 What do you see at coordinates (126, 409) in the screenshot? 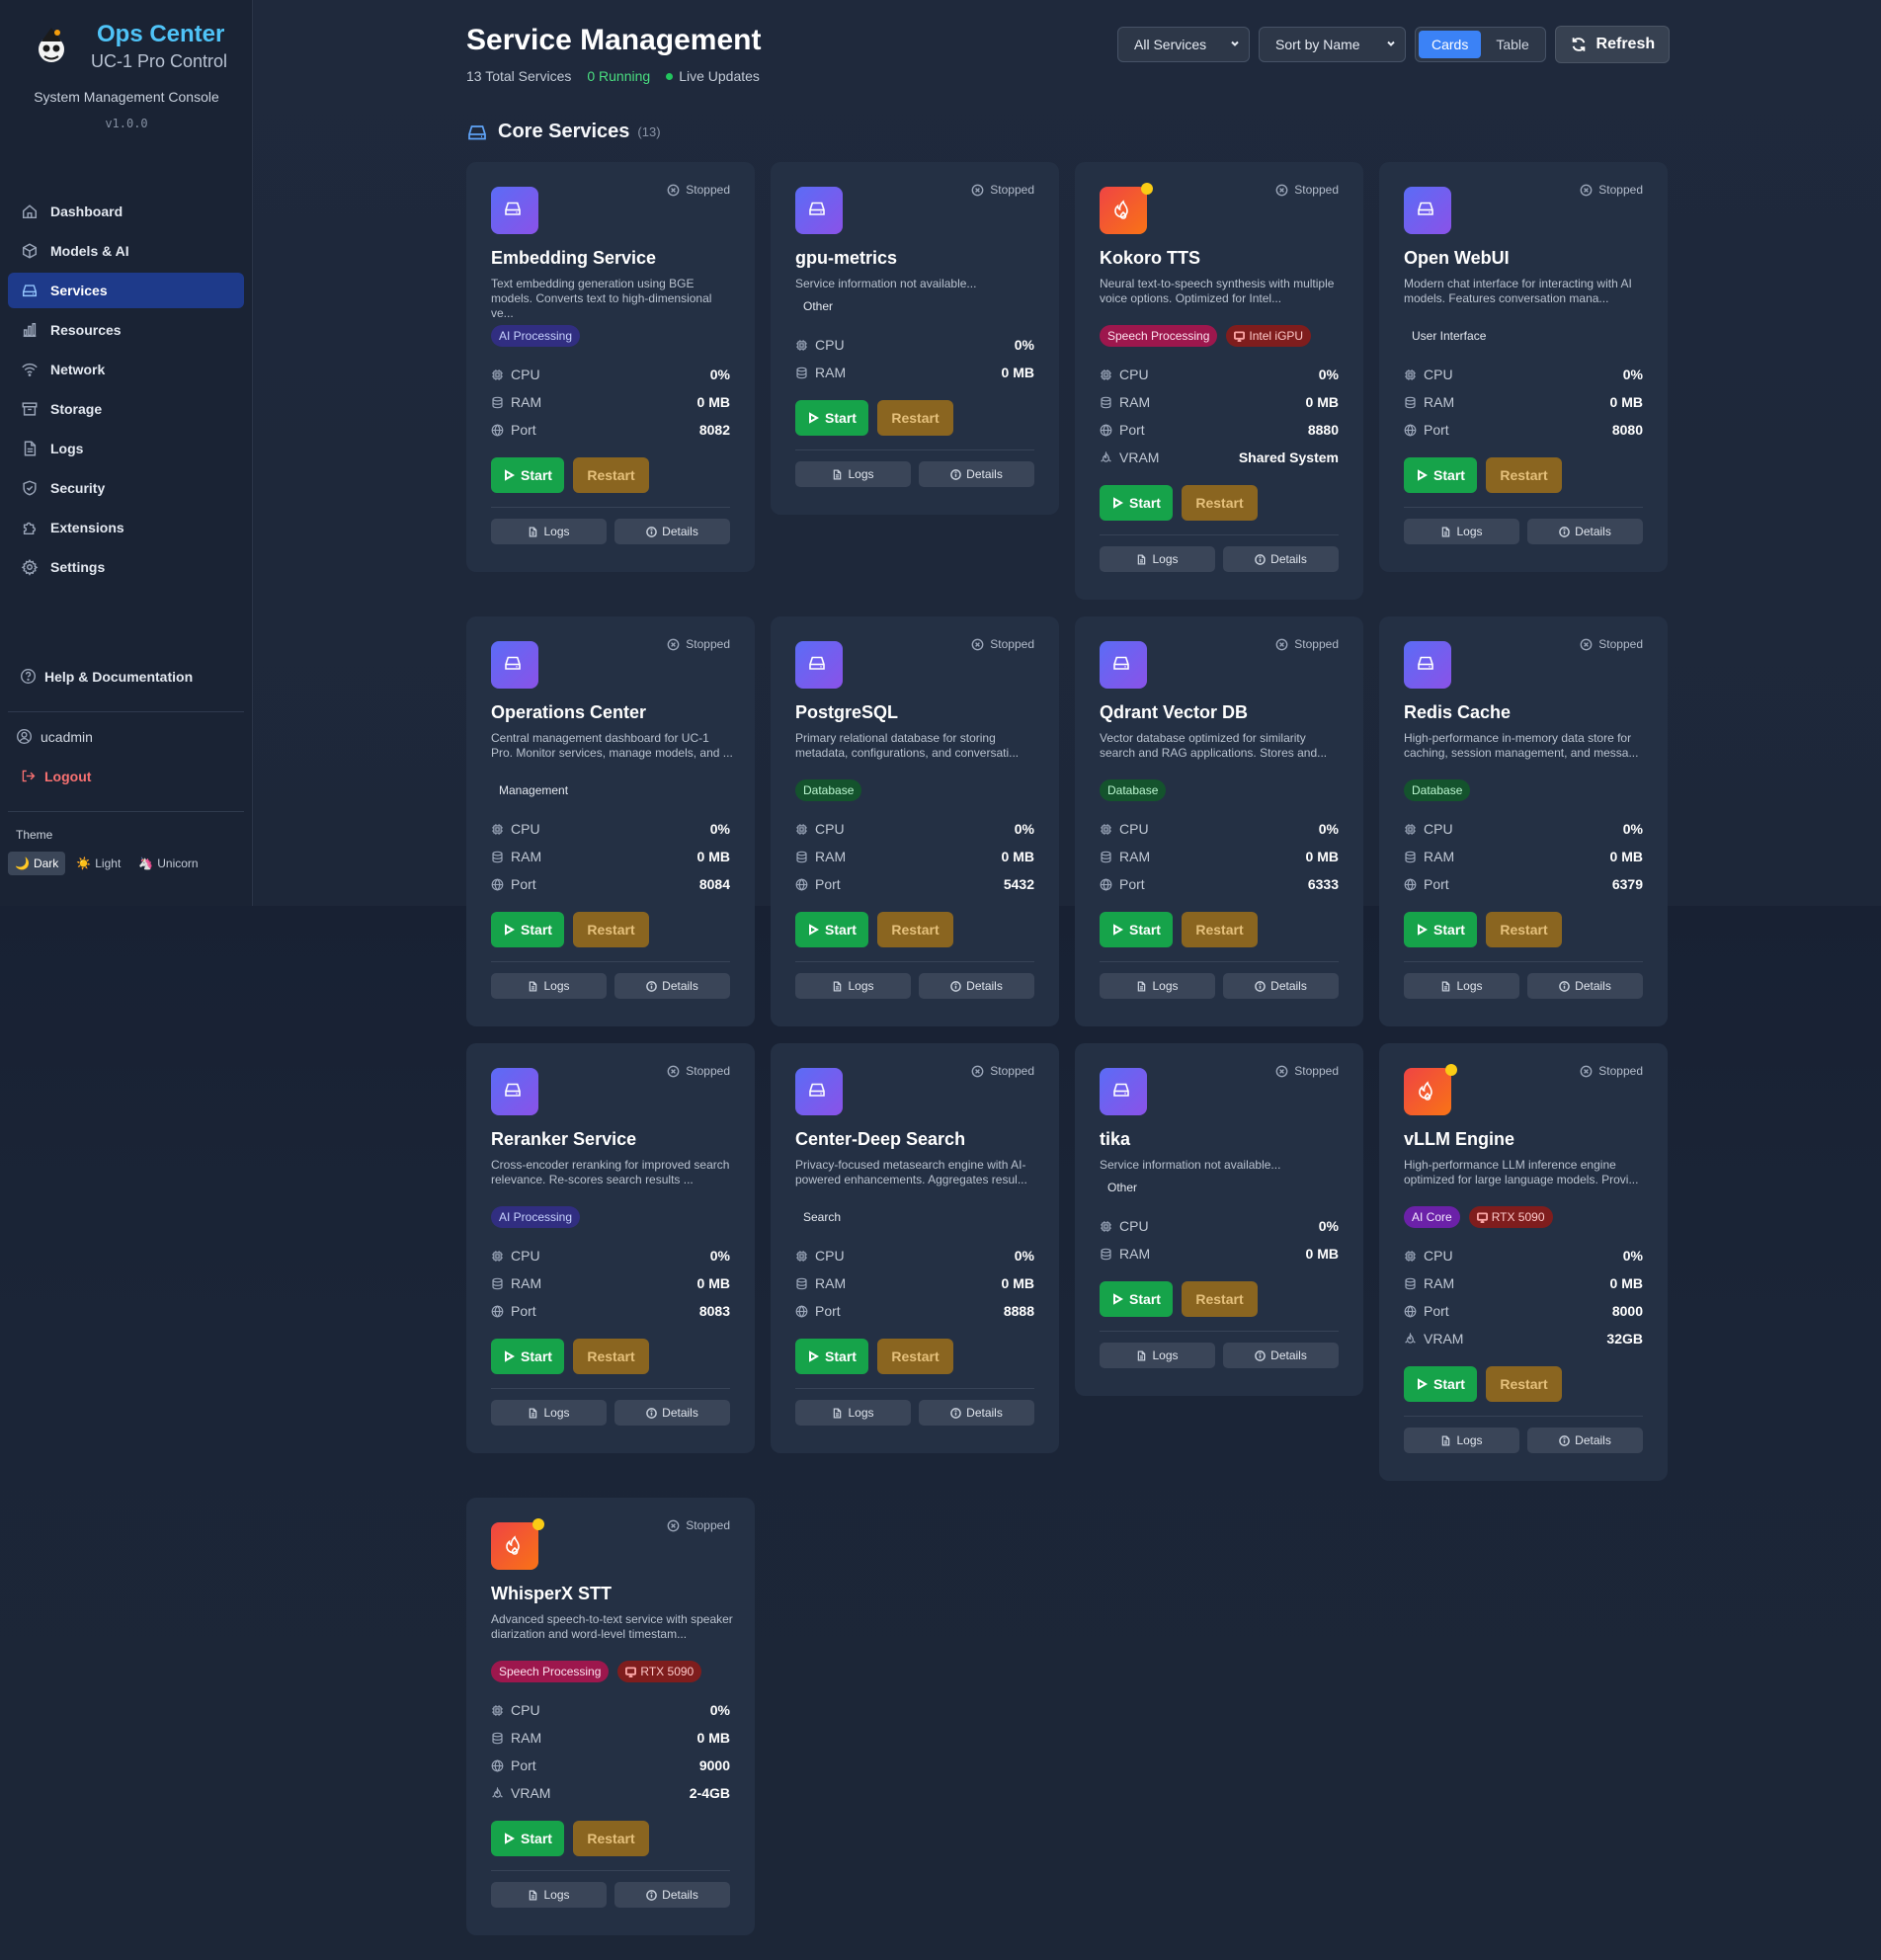
I see `sidebar-item-storage: Storage` at bounding box center [126, 409].